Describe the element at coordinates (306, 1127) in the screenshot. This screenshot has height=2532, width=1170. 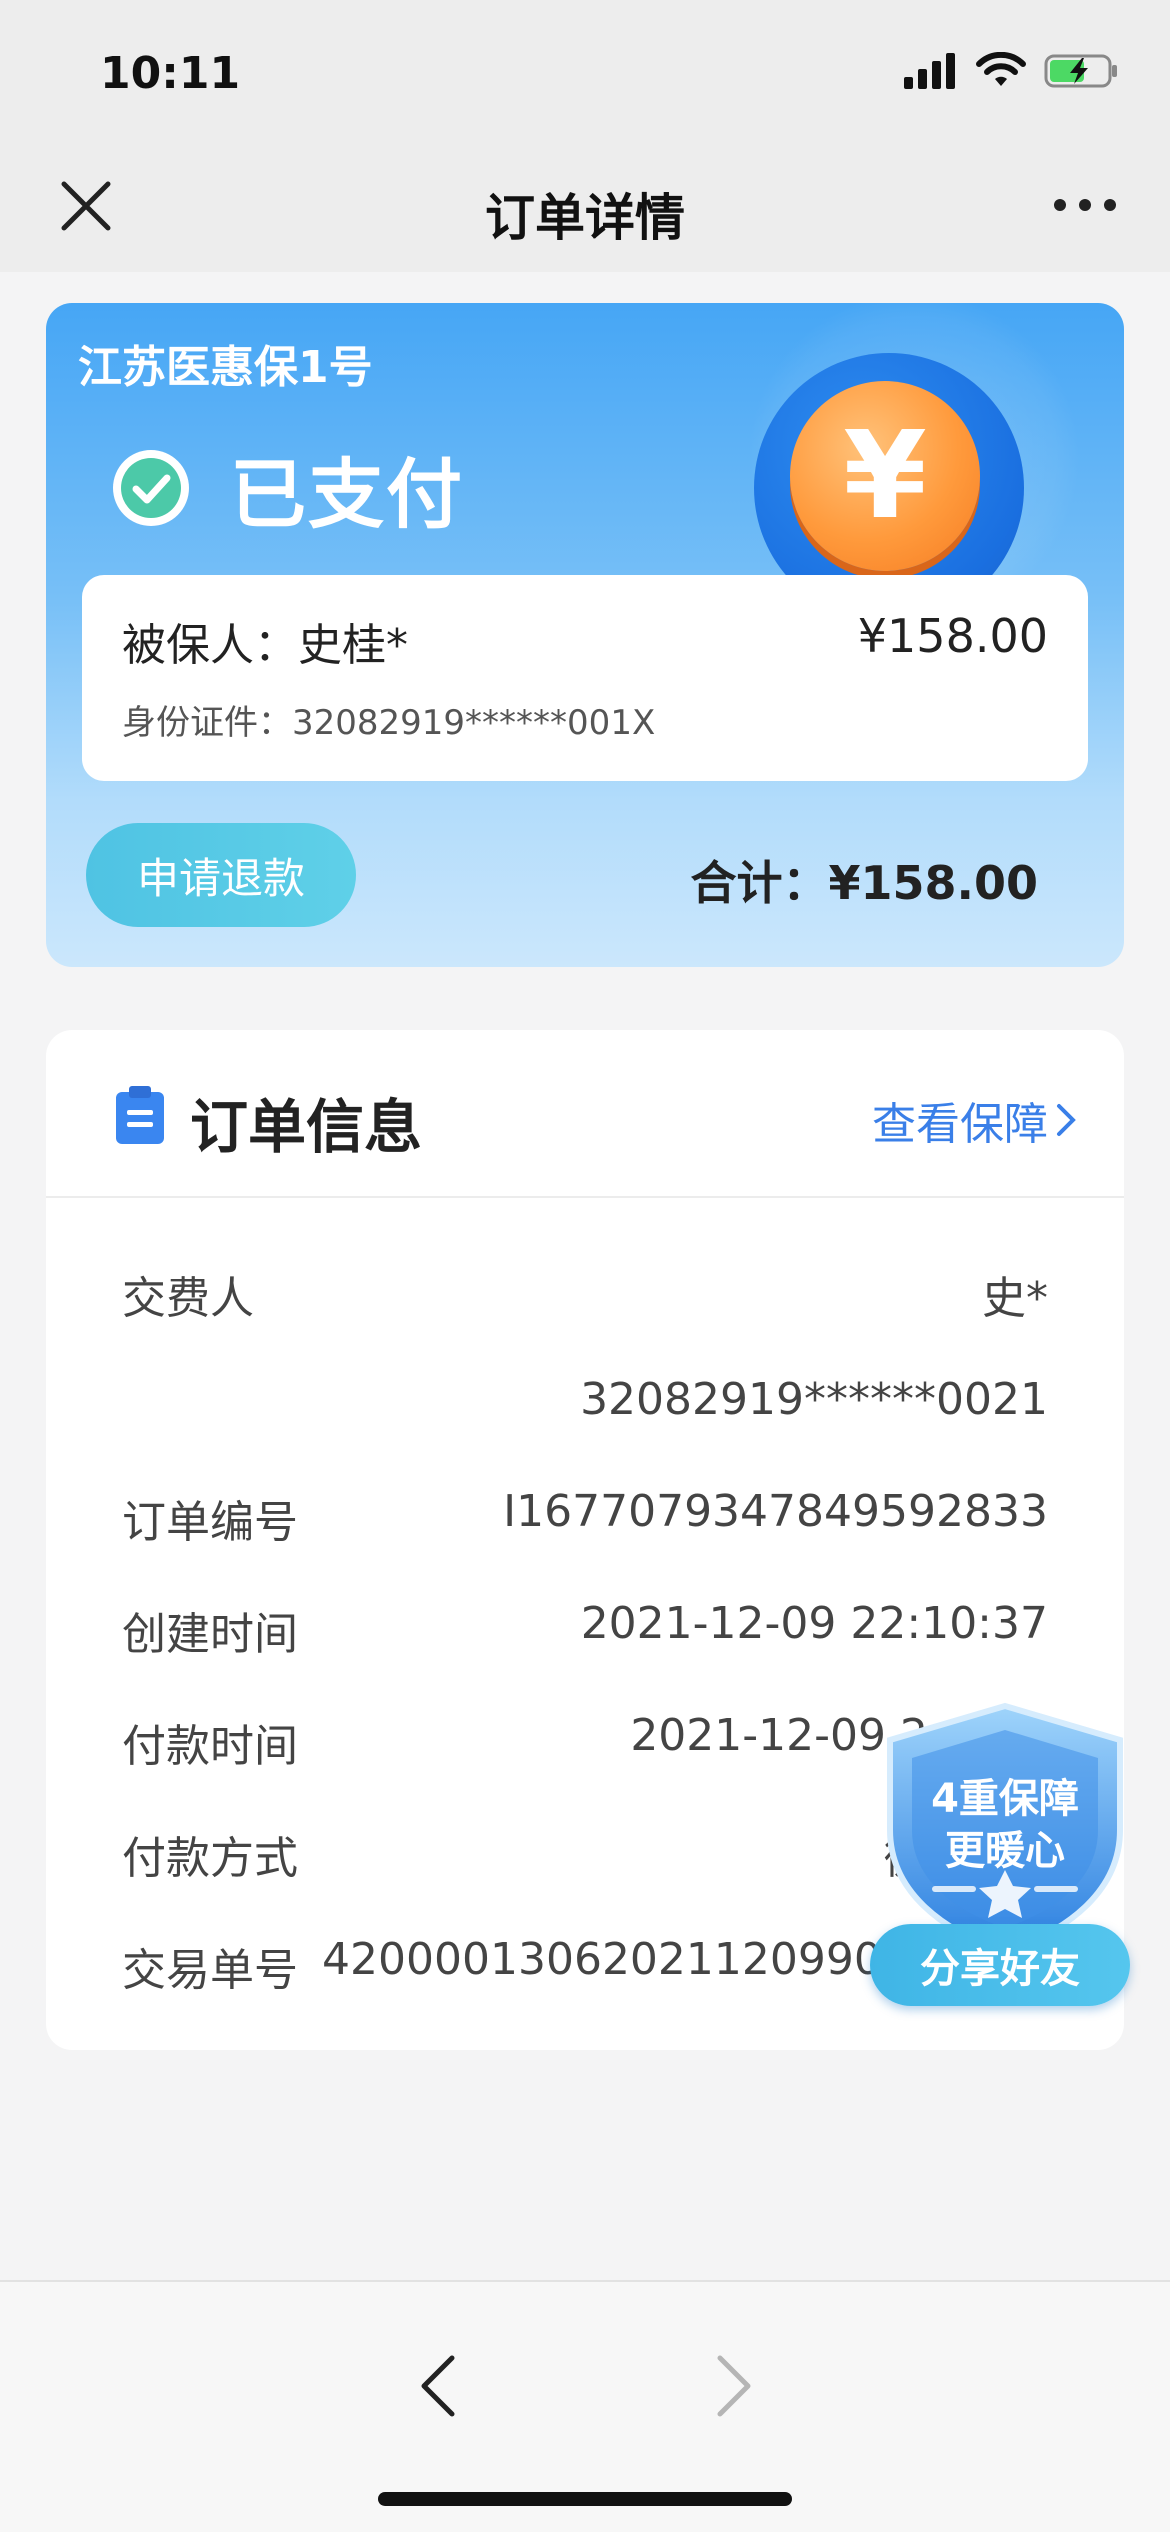
I see `order-info-title: 订单信息` at that location.